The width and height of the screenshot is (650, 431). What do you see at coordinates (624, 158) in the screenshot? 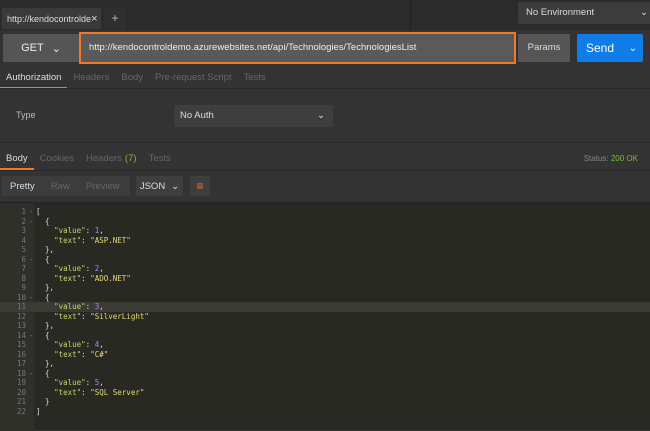
I see `status-value: 200 OK` at bounding box center [624, 158].